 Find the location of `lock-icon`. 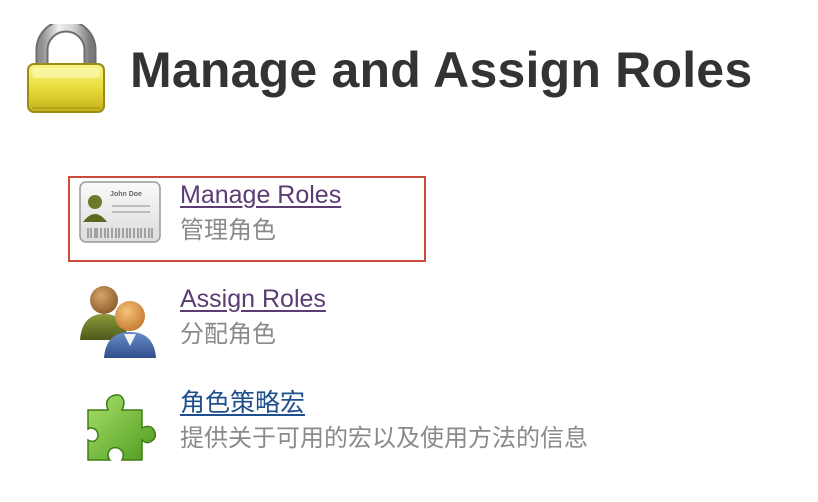

lock-icon is located at coordinates (66, 68).